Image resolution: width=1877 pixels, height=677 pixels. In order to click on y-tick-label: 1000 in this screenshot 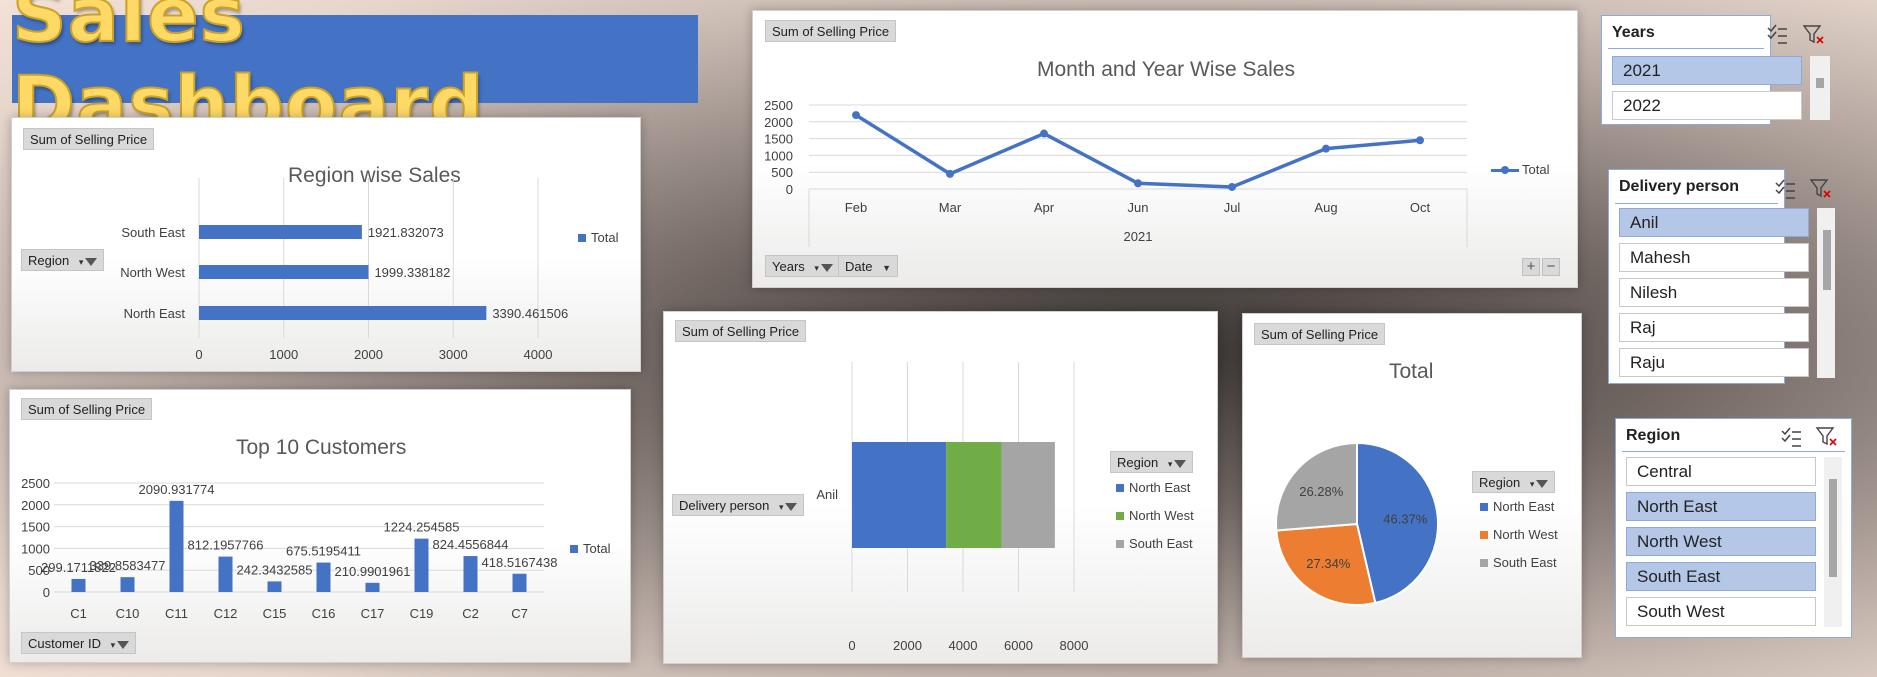, I will do `click(35, 548)`.